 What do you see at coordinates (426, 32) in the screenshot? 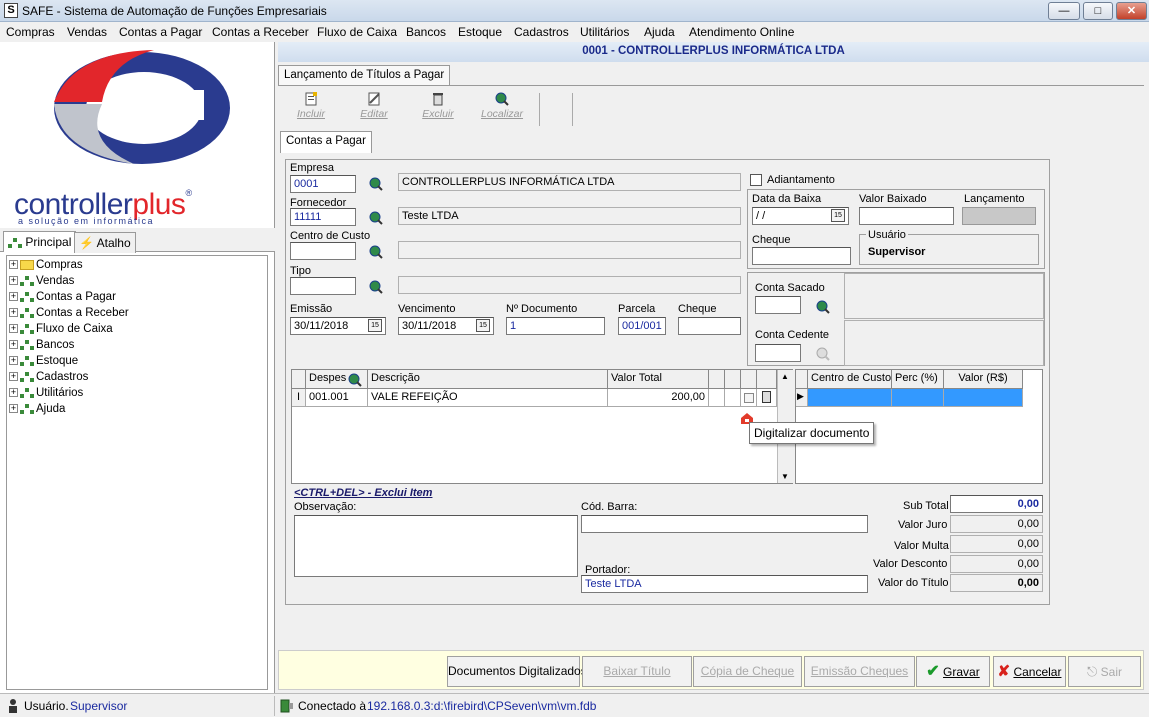
I see `menu-bancos: Bancos` at bounding box center [426, 32].